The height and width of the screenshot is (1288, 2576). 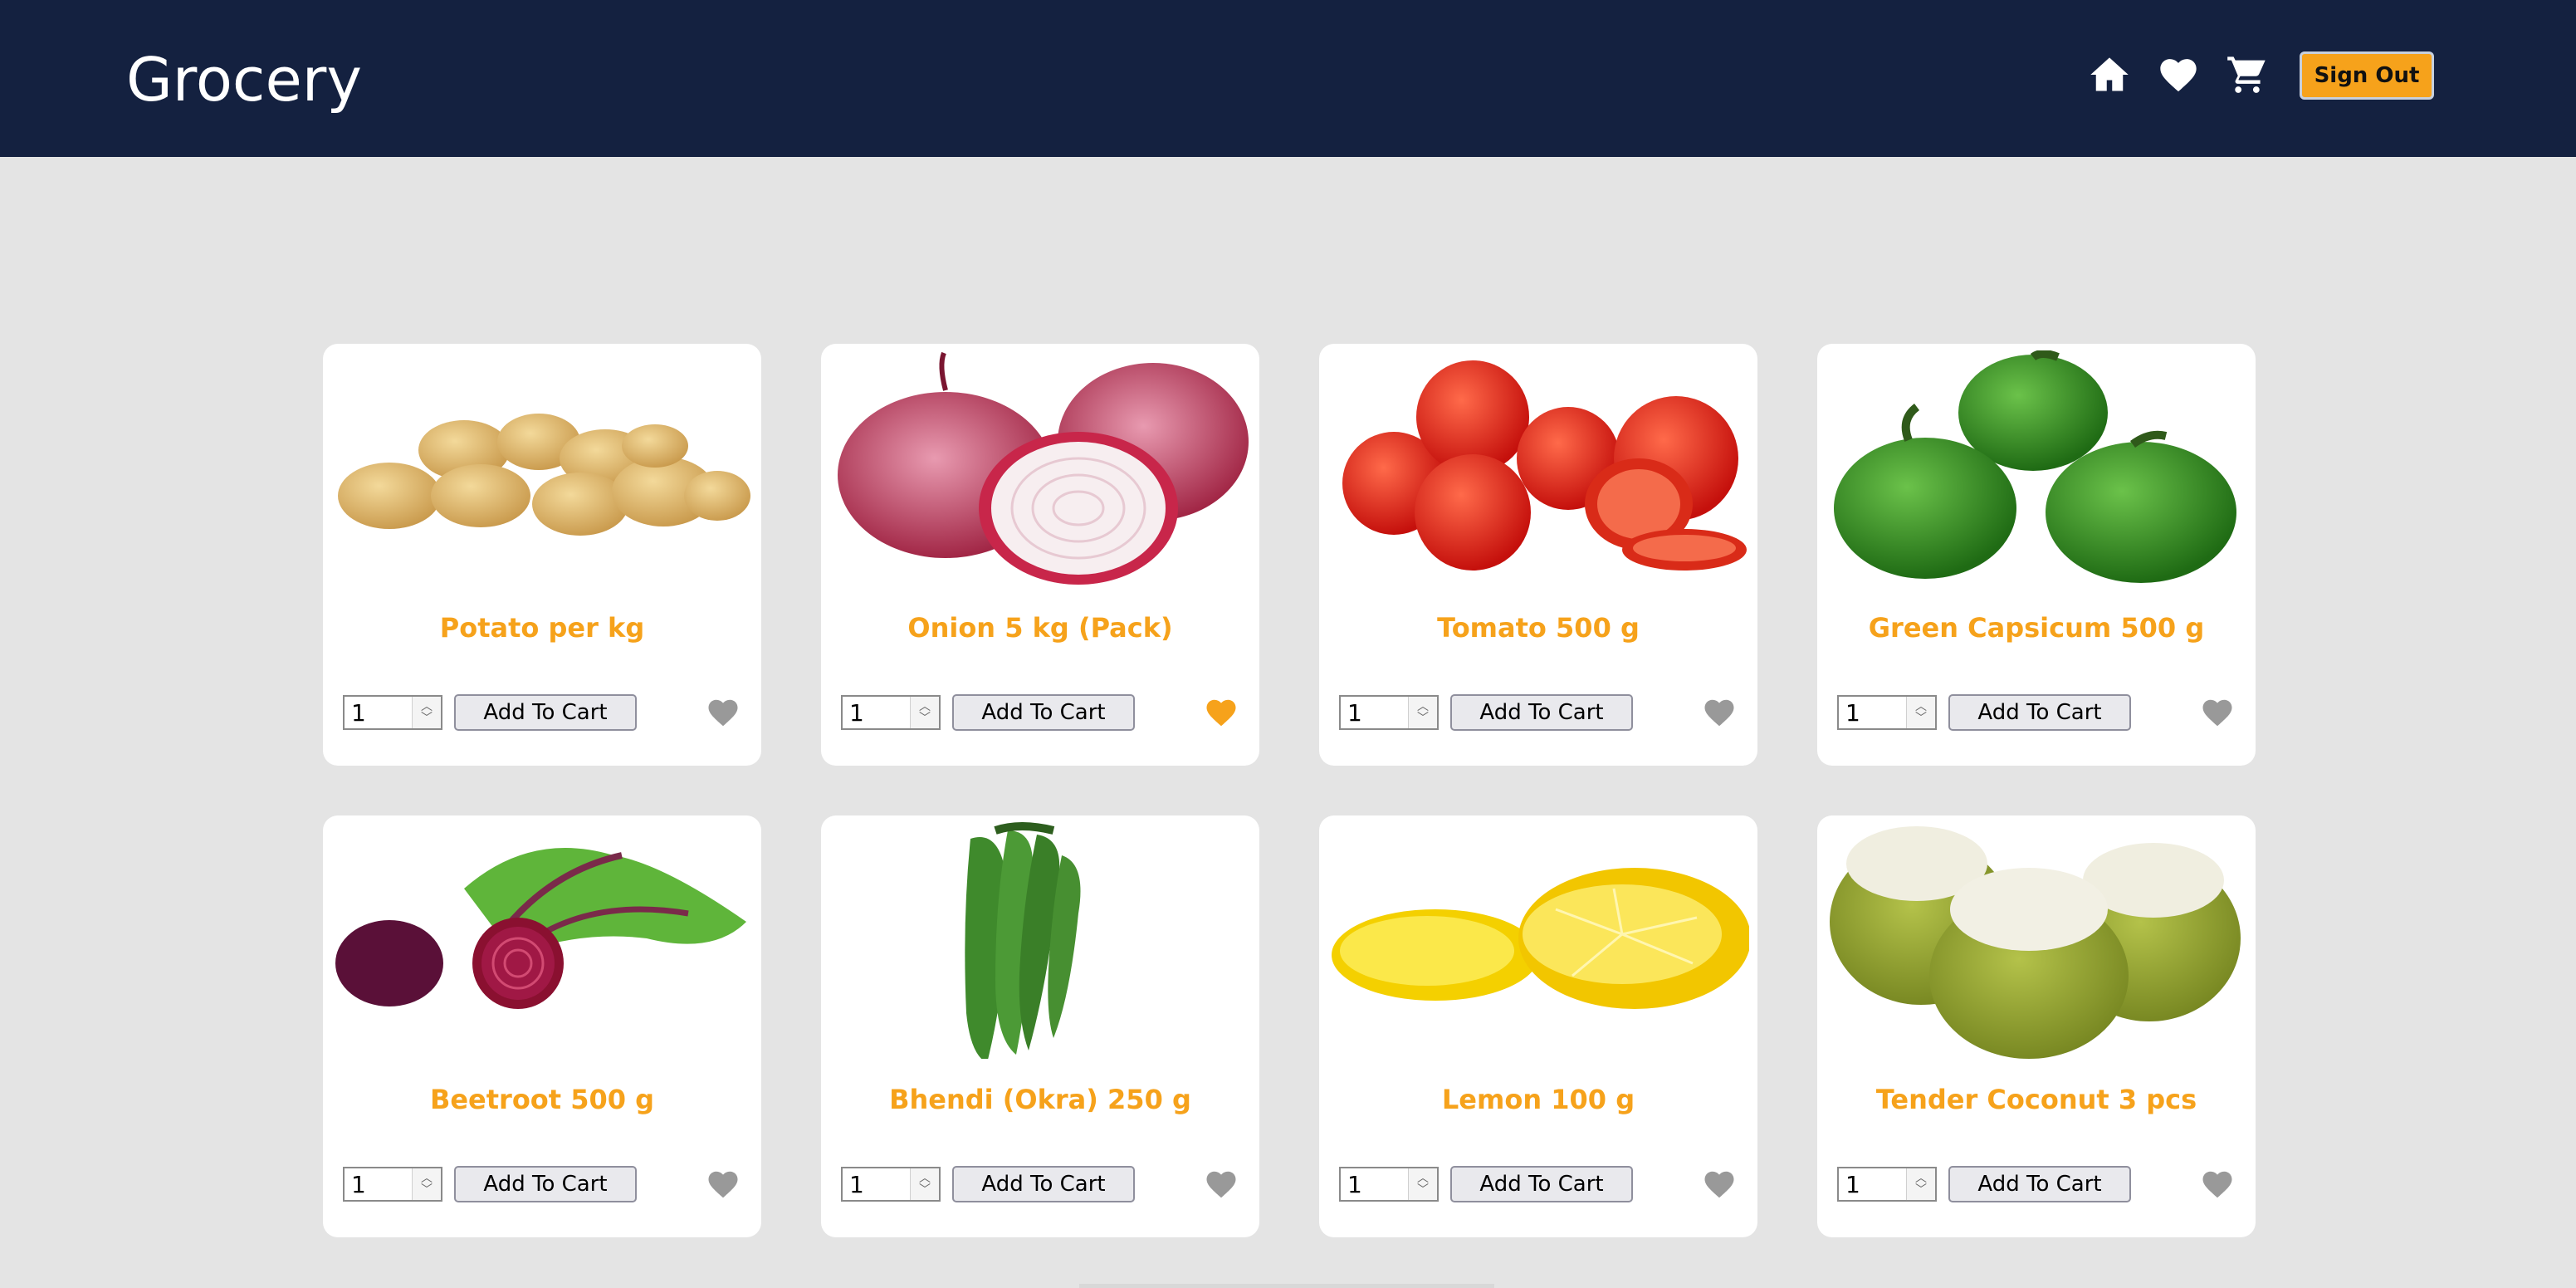 I want to click on product-card: Lemon 100 g 1 ︿ ﹀ Add To Cart, so click(x=1538, y=1026).